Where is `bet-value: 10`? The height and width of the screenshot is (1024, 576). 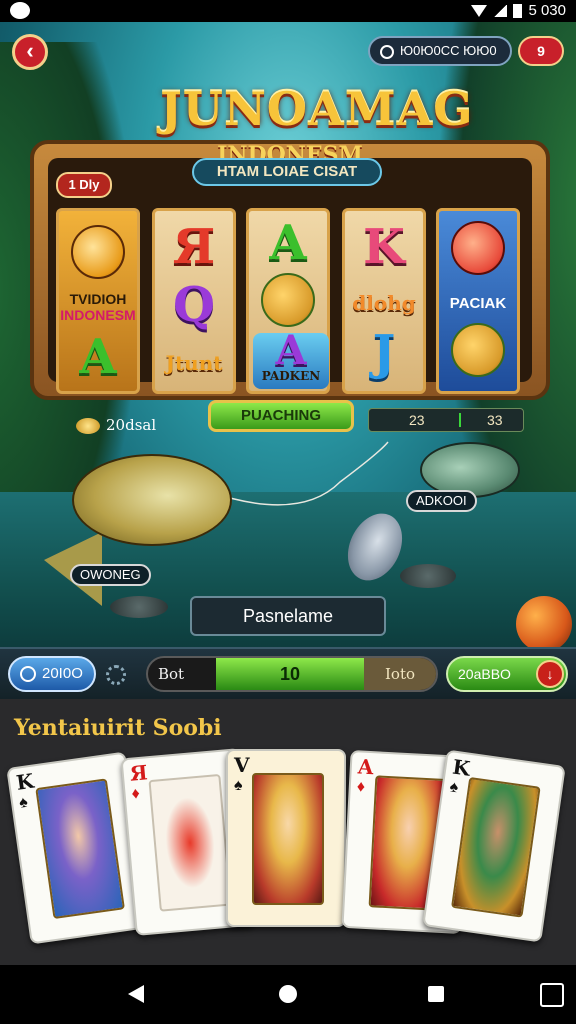
bet-value: 10 is located at coordinates (290, 674).